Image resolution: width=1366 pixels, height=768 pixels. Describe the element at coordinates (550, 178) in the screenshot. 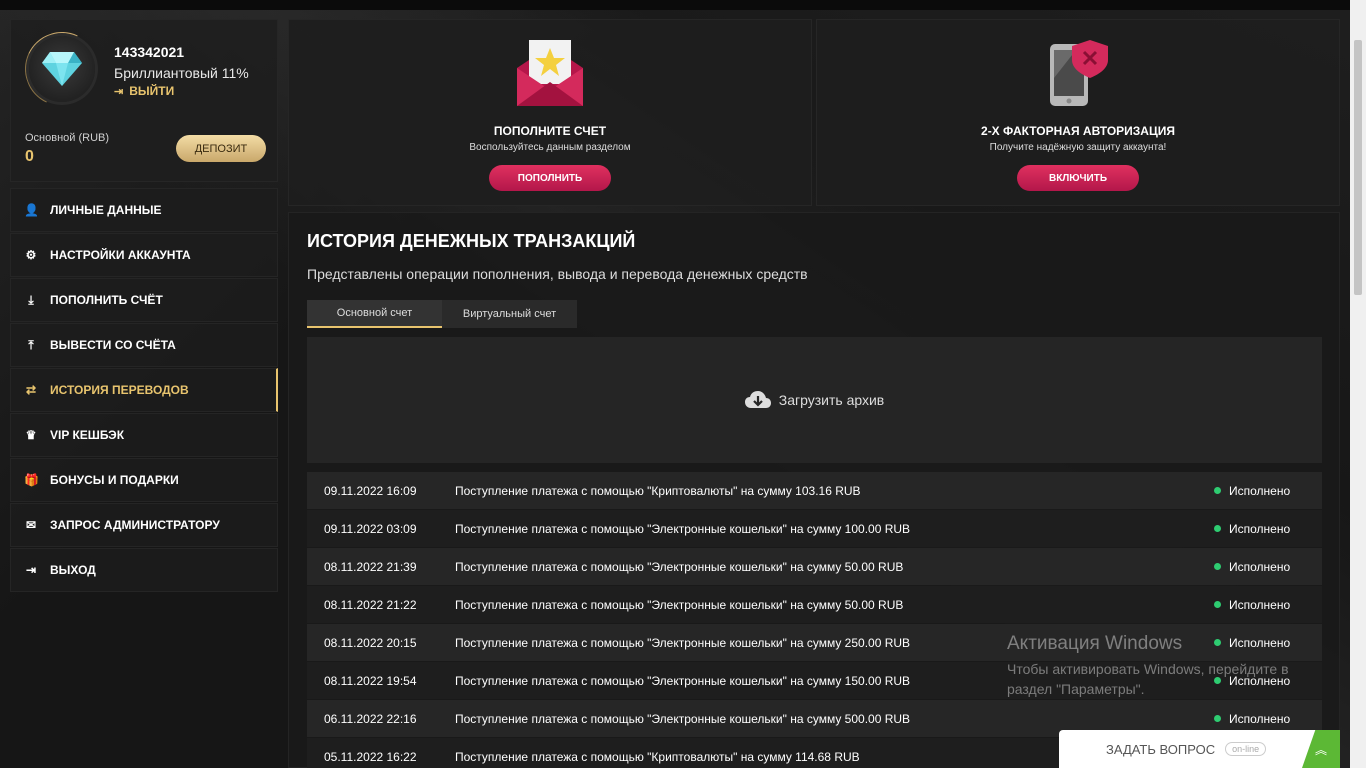

I see `deposit-card-button: ПОПОЛНИТЬ` at that location.